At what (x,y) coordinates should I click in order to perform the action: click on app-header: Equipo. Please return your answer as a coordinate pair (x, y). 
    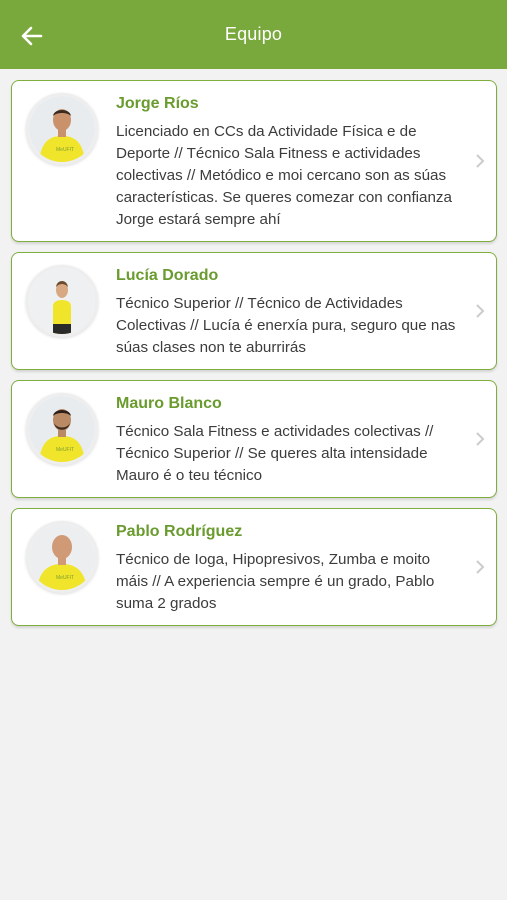
    Looking at the image, I should click on (253, 34).